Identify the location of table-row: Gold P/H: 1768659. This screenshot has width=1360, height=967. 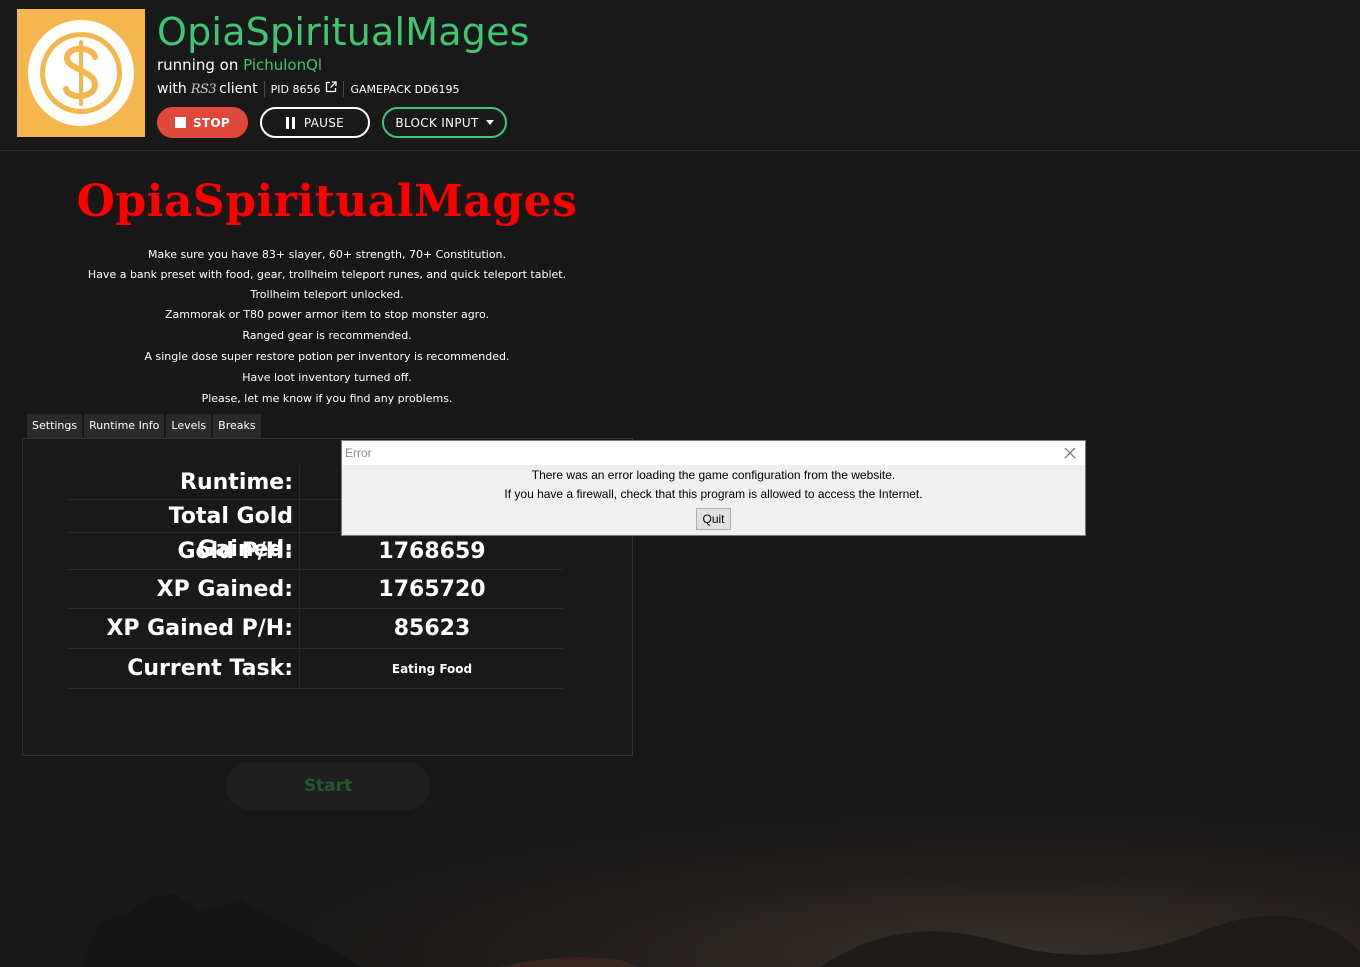
(315, 551).